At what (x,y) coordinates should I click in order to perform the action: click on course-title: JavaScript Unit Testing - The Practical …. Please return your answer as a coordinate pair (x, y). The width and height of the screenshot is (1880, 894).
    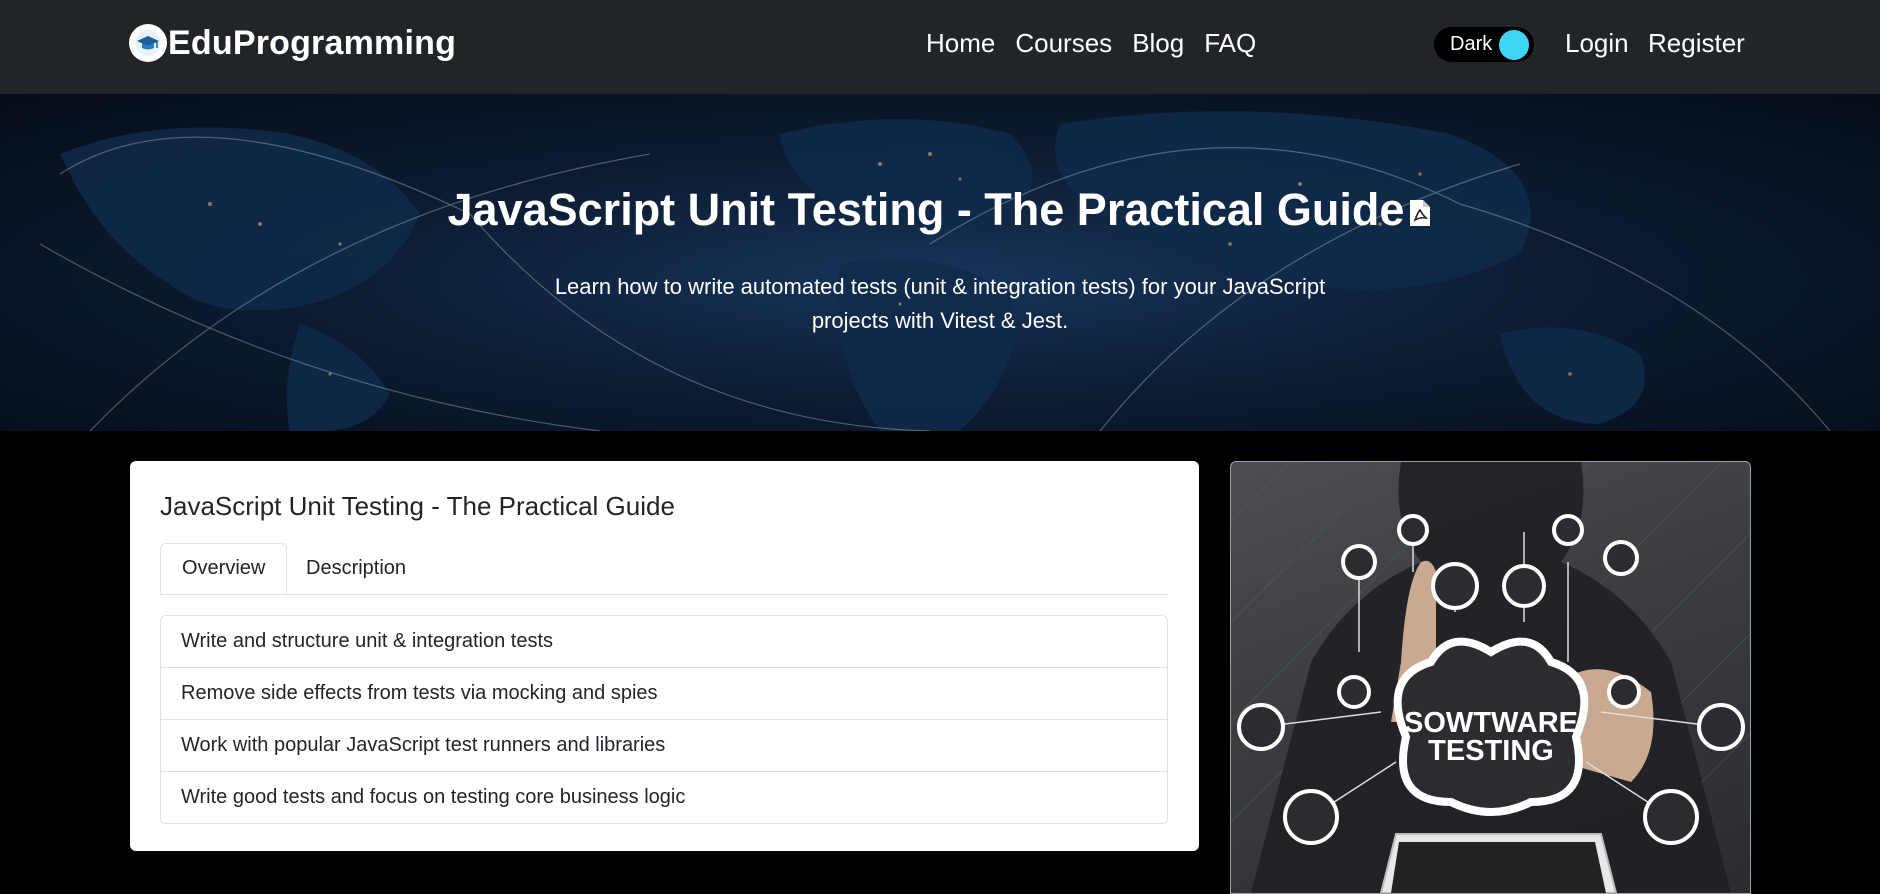
    Looking at the image, I should click on (926, 209).